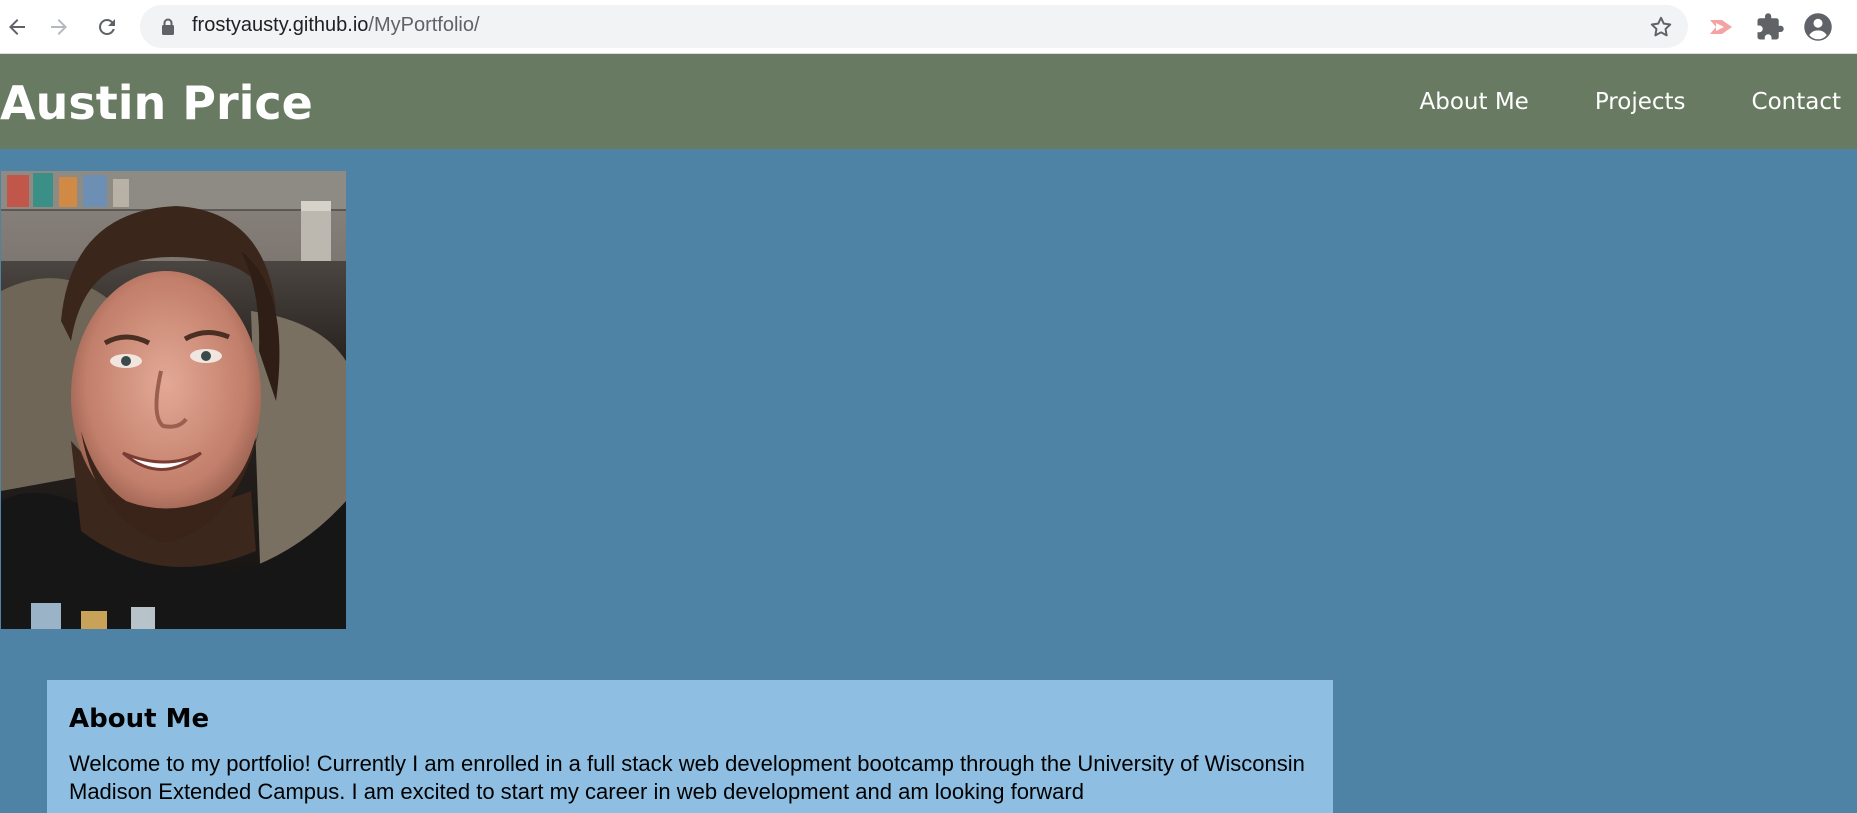 This screenshot has height=813, width=1857. Describe the element at coordinates (1661, 27) in the screenshot. I see `star-icon` at that location.